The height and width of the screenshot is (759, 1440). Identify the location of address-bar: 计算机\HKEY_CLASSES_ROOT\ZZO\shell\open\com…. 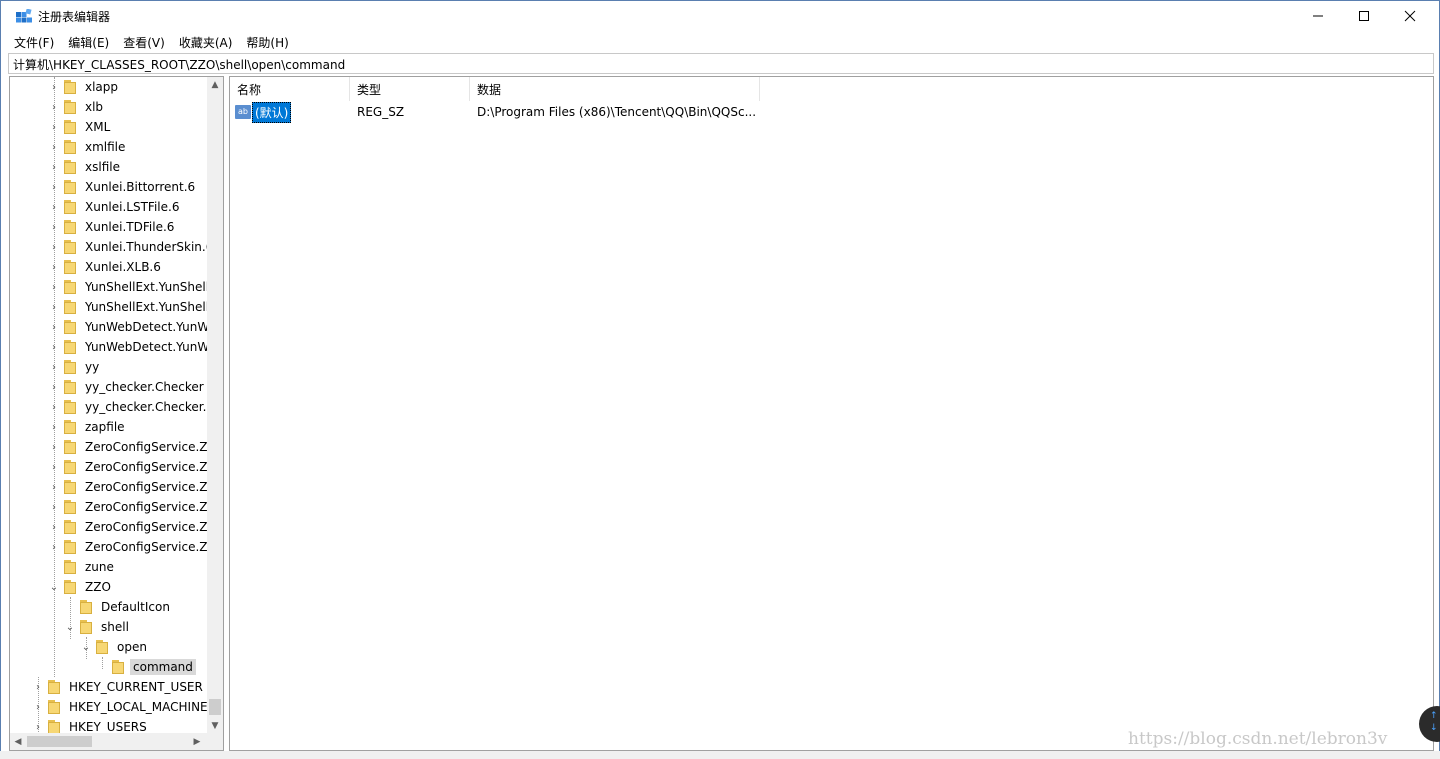
(721, 63).